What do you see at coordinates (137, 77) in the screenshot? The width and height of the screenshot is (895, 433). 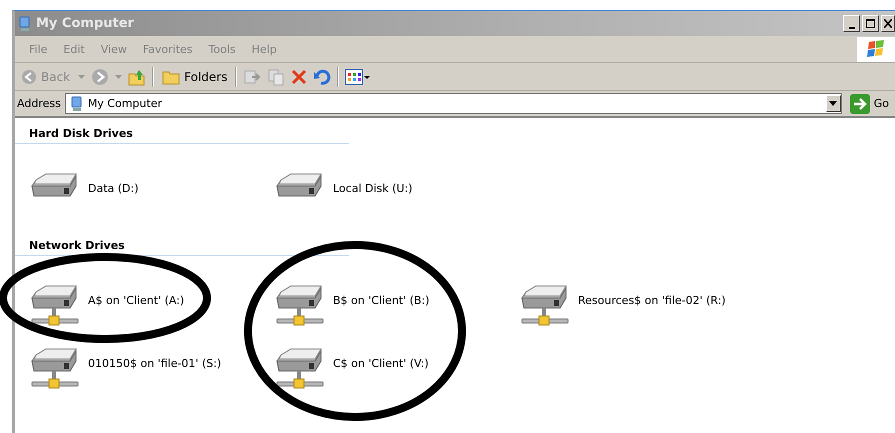 I see `folder-up-icon` at bounding box center [137, 77].